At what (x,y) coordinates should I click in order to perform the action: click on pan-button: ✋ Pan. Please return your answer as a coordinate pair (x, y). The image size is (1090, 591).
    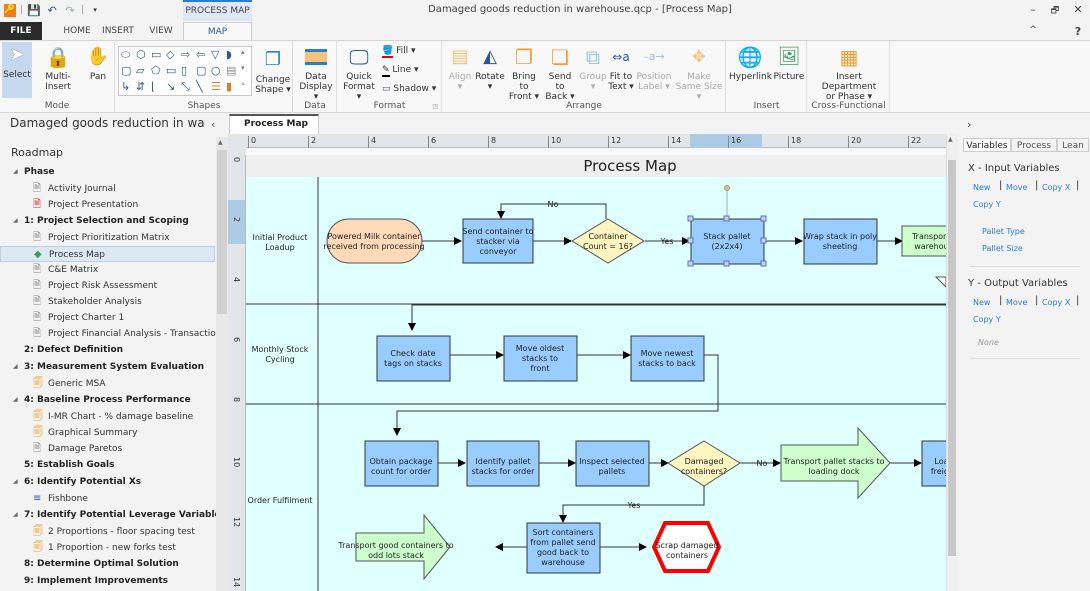
    Looking at the image, I should click on (98, 63).